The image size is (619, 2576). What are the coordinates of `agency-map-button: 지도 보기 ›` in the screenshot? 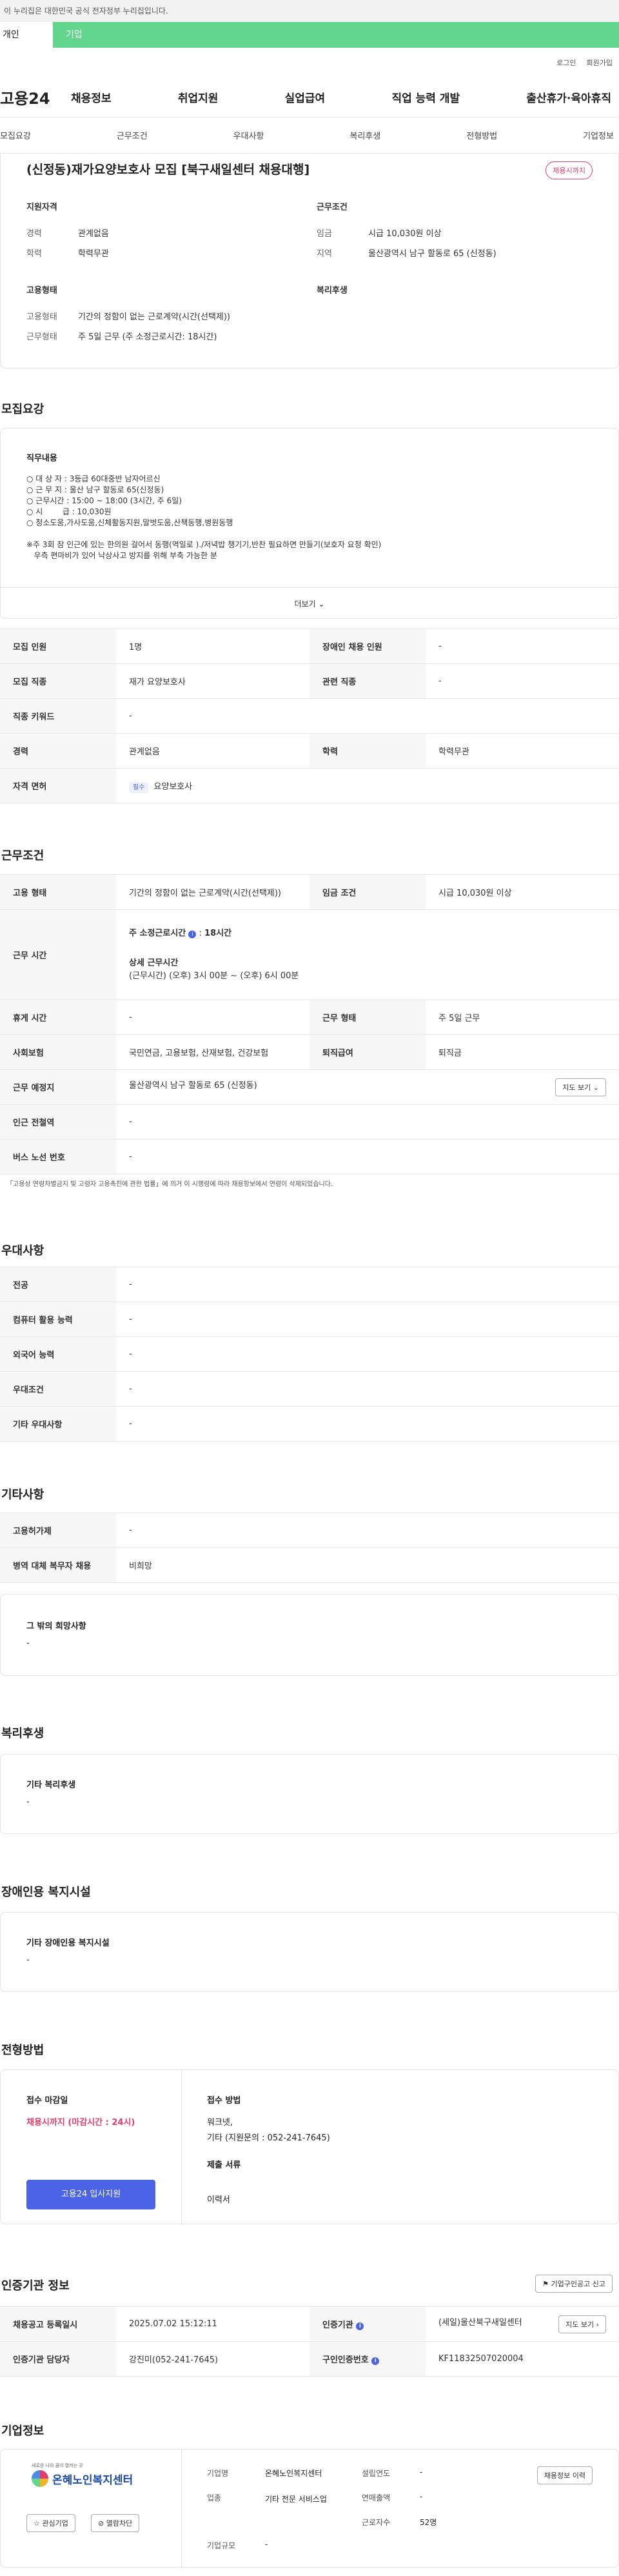 It's located at (582, 2324).